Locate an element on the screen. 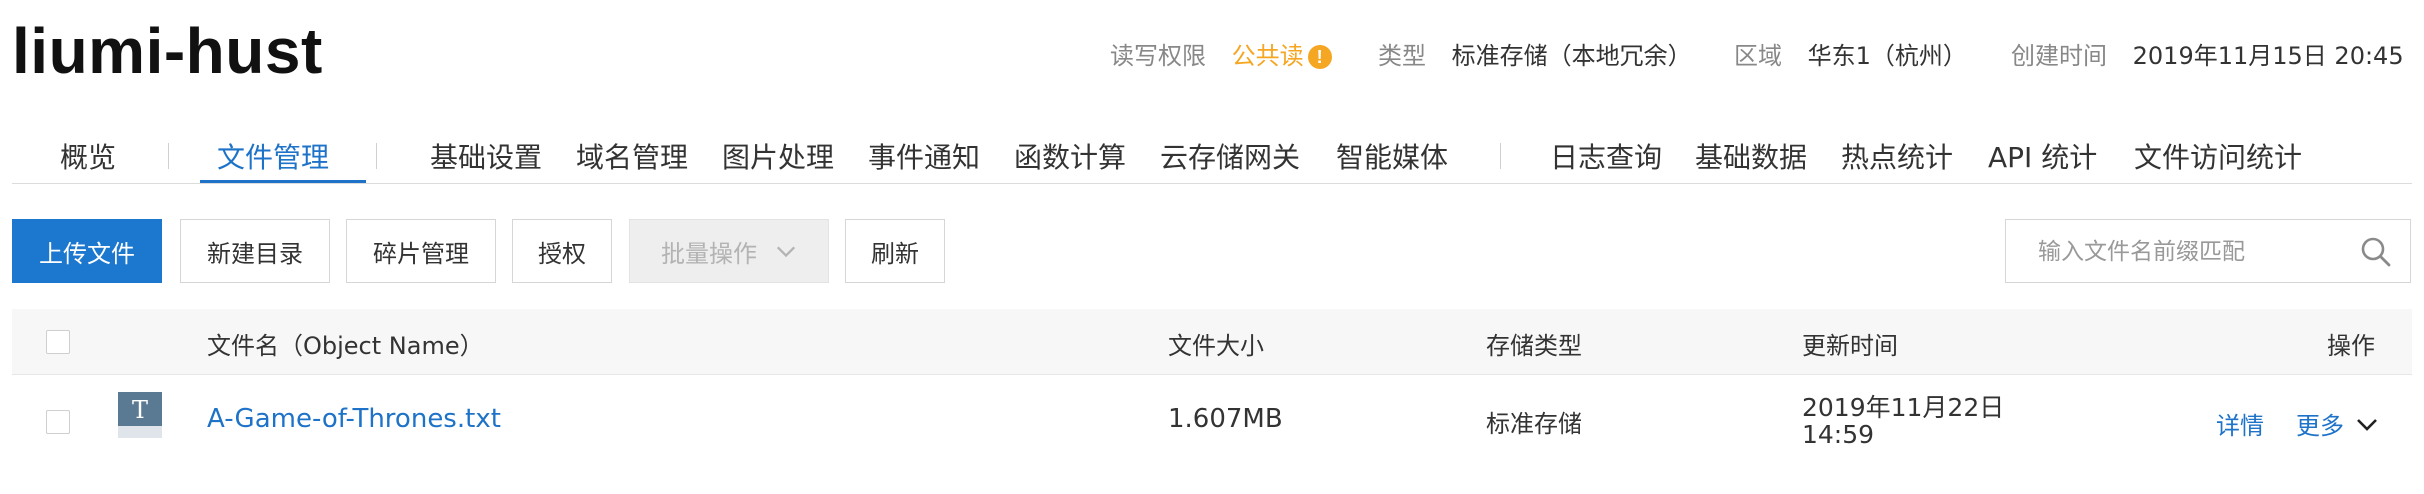 The height and width of the screenshot is (494, 2424). updated-date: 2019年11月22日 is located at coordinates (1903, 407).